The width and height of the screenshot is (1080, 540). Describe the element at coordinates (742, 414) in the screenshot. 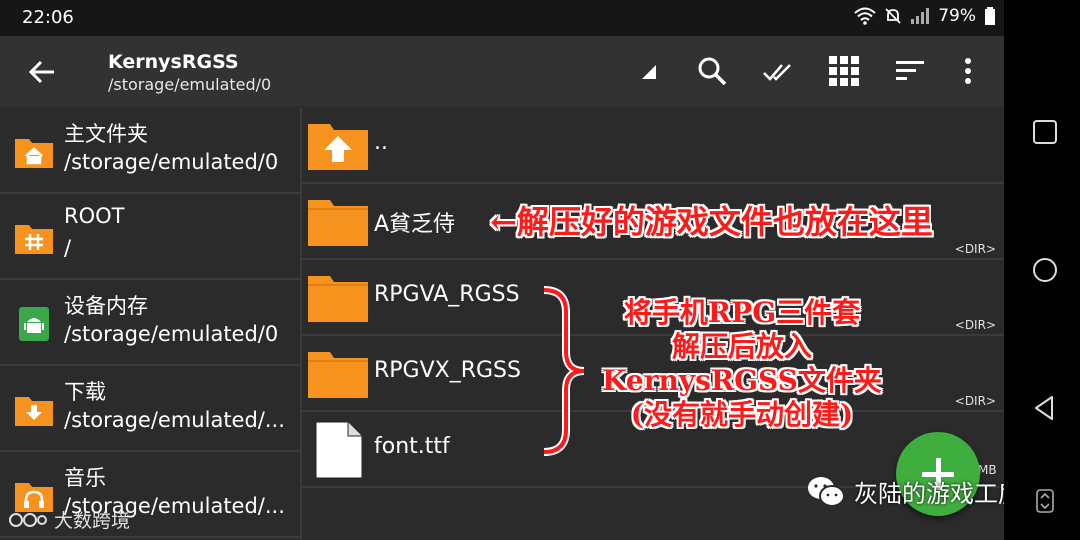

I see `annotation-line: (没有就手动创建)` at that location.